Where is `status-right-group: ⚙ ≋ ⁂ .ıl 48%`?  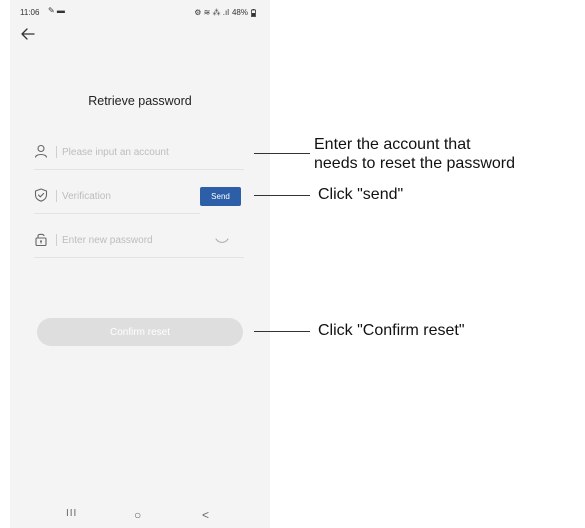
status-right-group: ⚙ ≋ ⁂ .ıl 48% is located at coordinates (225, 12).